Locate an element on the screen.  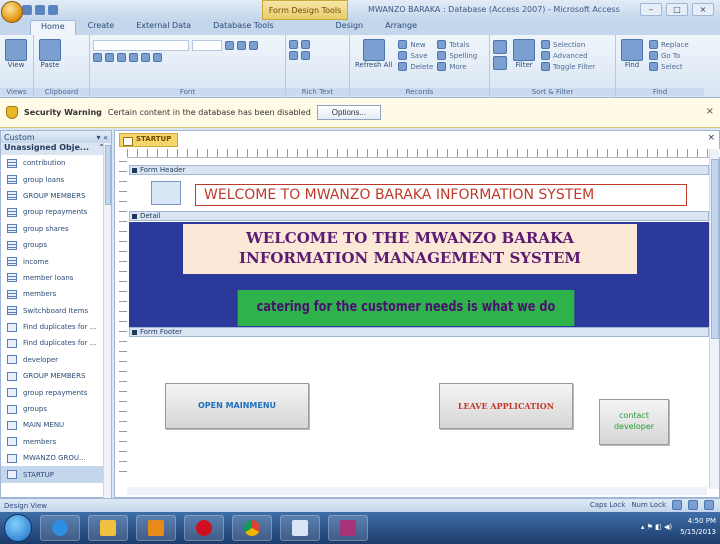
undo-icon is located at coordinates (40, 10).